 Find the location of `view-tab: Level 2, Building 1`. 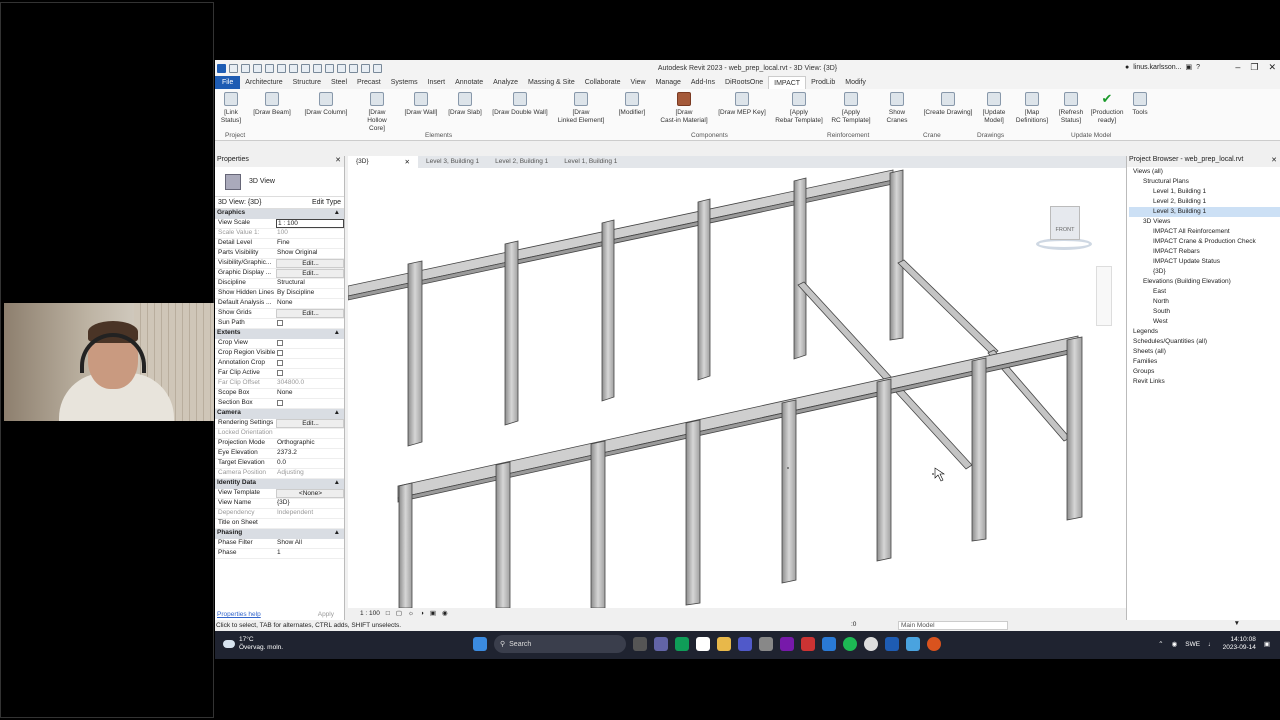

view-tab: Level 2, Building 1 is located at coordinates (521, 162).